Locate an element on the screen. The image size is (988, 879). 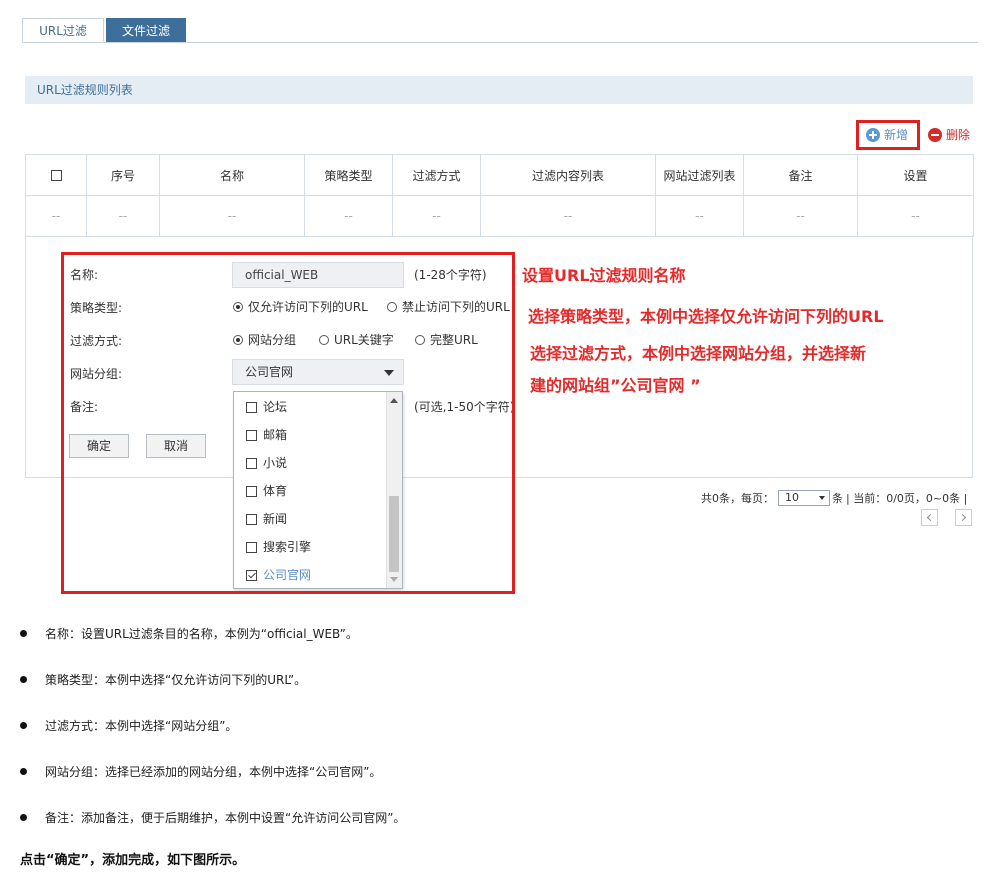
annotation-filter: 选择过滤方式，本例中选择网站分组，并选择新 is located at coordinates (698, 353).